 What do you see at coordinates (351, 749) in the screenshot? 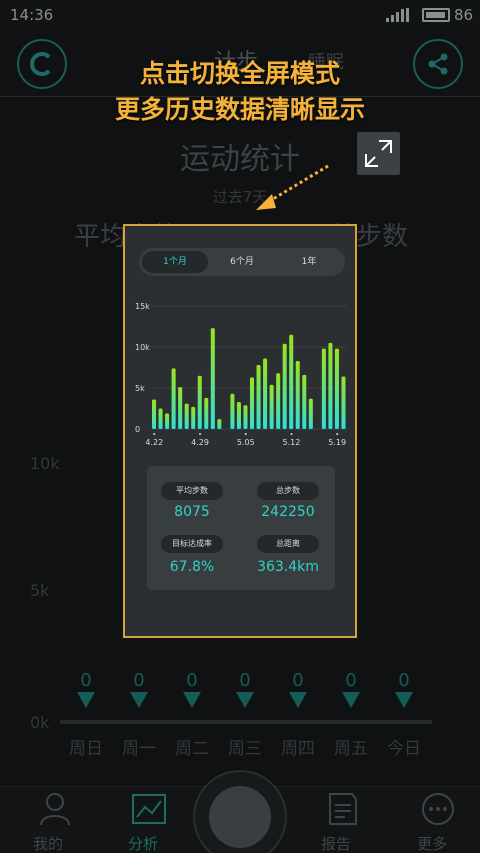
I see `day-label: 周五` at bounding box center [351, 749].